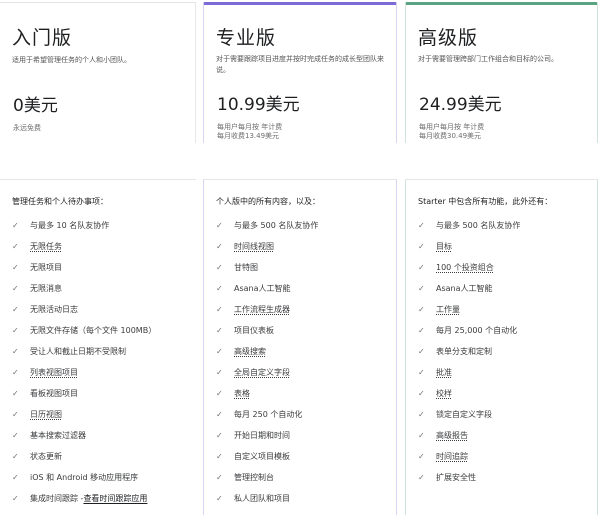 The width and height of the screenshot is (600, 515). I want to click on plan-name: 专业版, so click(246, 38).